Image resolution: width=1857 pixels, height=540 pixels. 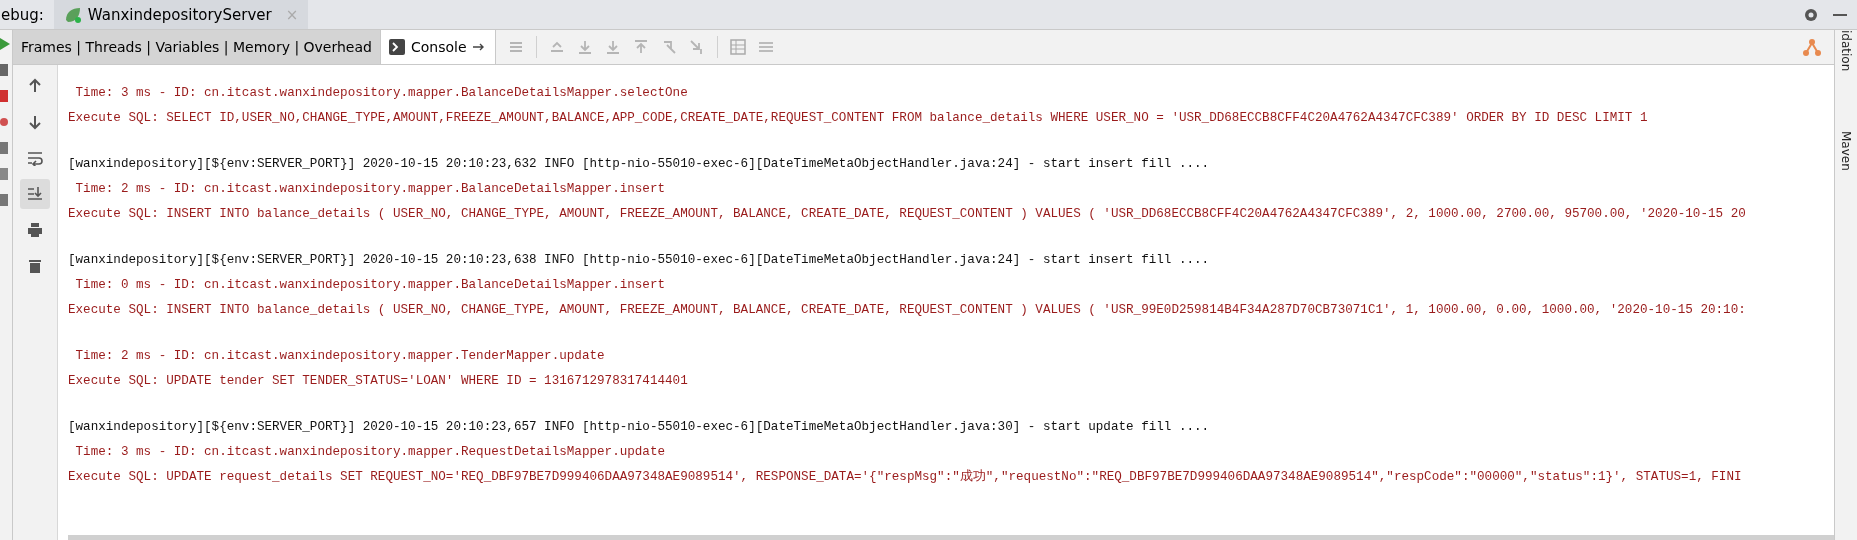 I want to click on log-line: Time: 2 ms - ID: cn.itcast.wanxindepository.mapper.TenderMapper.update, so click(x=340, y=356).